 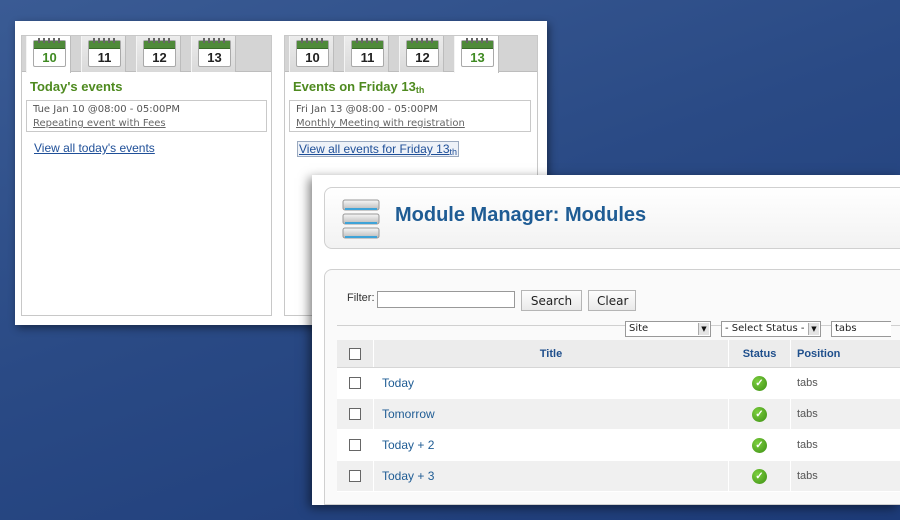 I want to click on module-manager-header: Module Manager: Modules, so click(x=612, y=218).